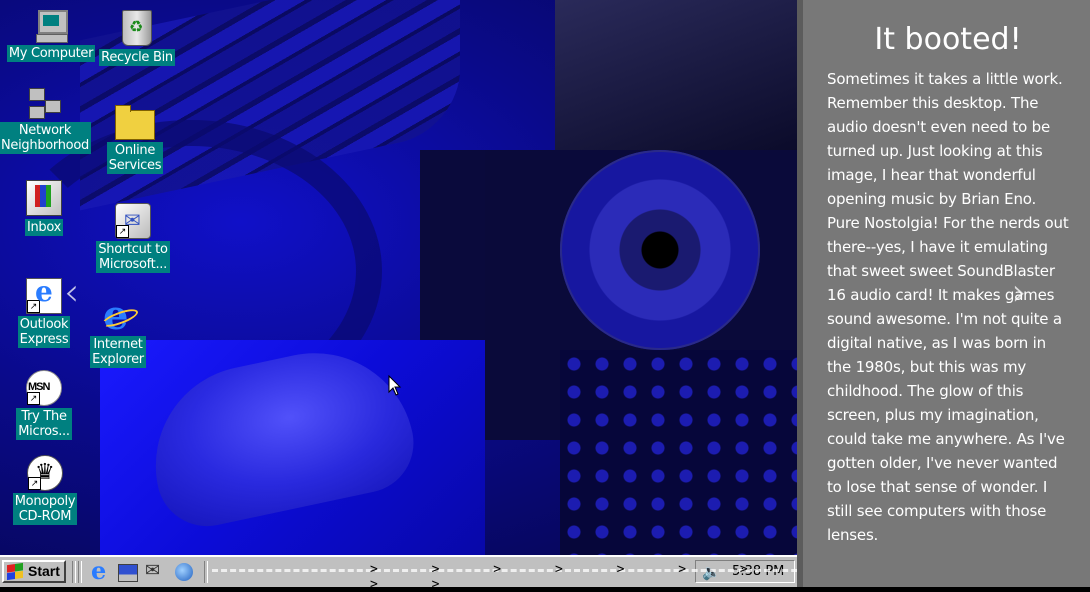  I want to click on desktop-icon-online-services: Online Services, so click(135, 139).